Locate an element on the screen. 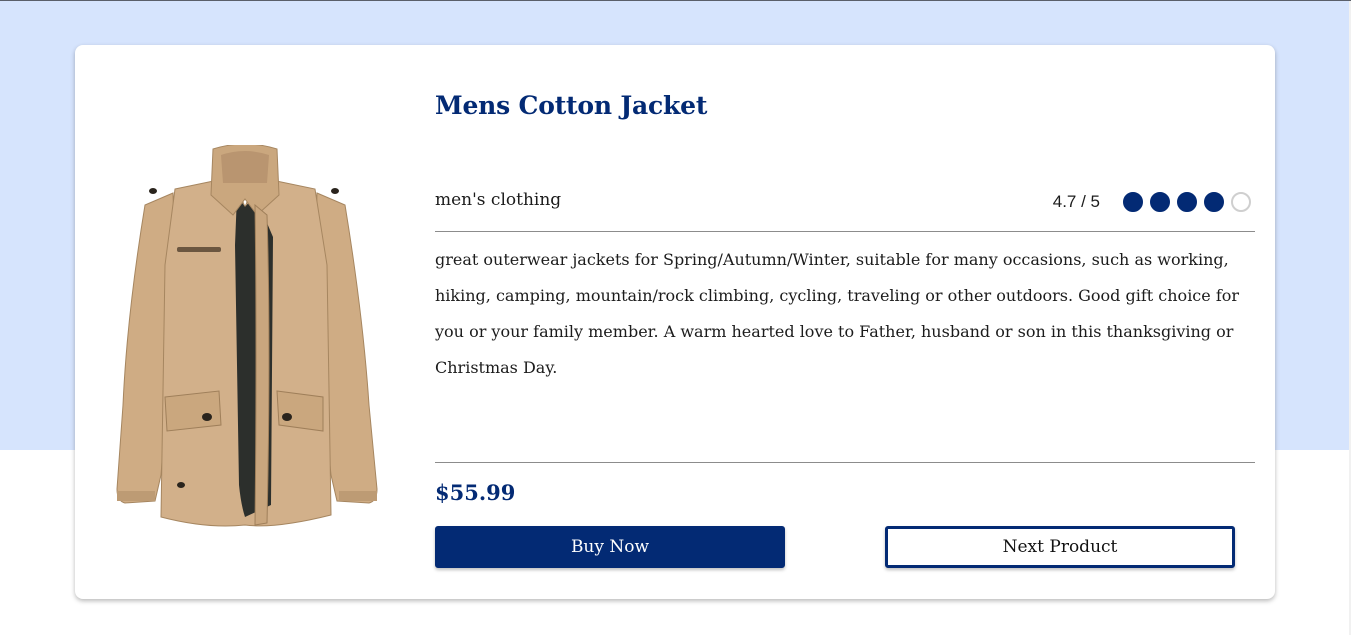  rating: 4.7 / 5 is located at coordinates (1152, 202).